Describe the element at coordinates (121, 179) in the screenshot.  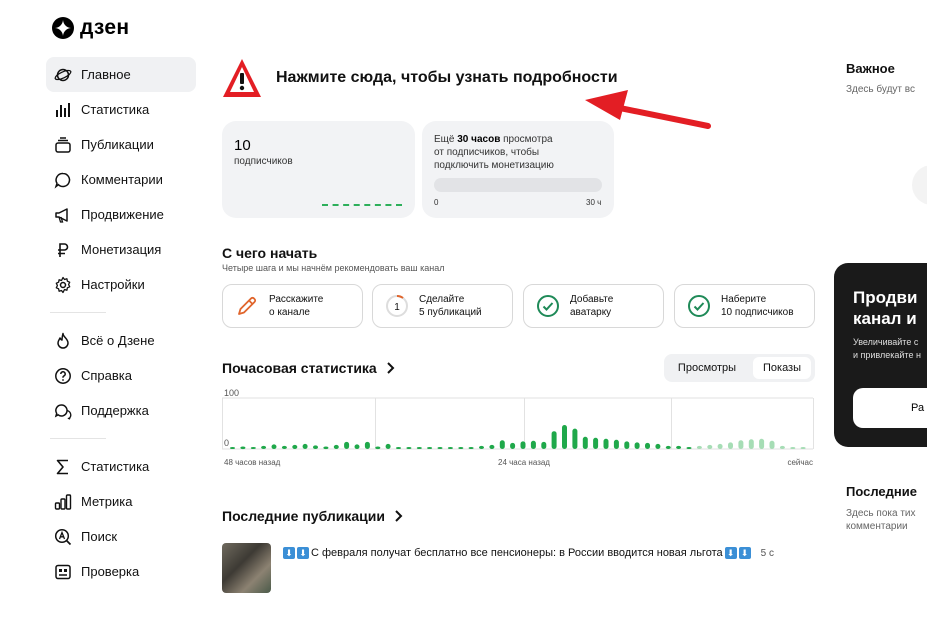
I see `sidebar-item-comments: Комментарии` at that location.